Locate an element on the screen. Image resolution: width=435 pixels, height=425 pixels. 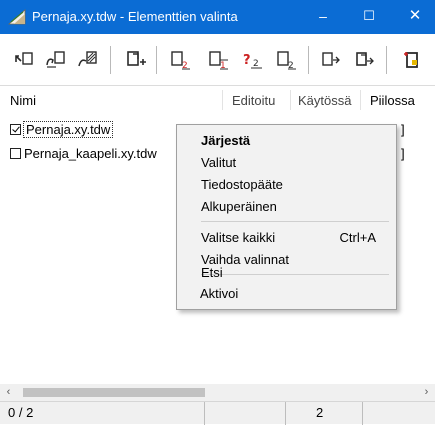
list-item: Pernaja.xy.tdw is located at coordinates (62, 130).